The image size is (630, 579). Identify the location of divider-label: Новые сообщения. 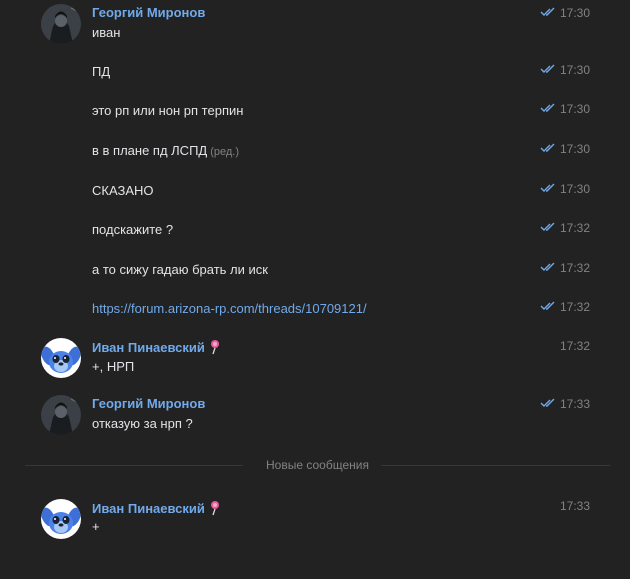
(317, 465).